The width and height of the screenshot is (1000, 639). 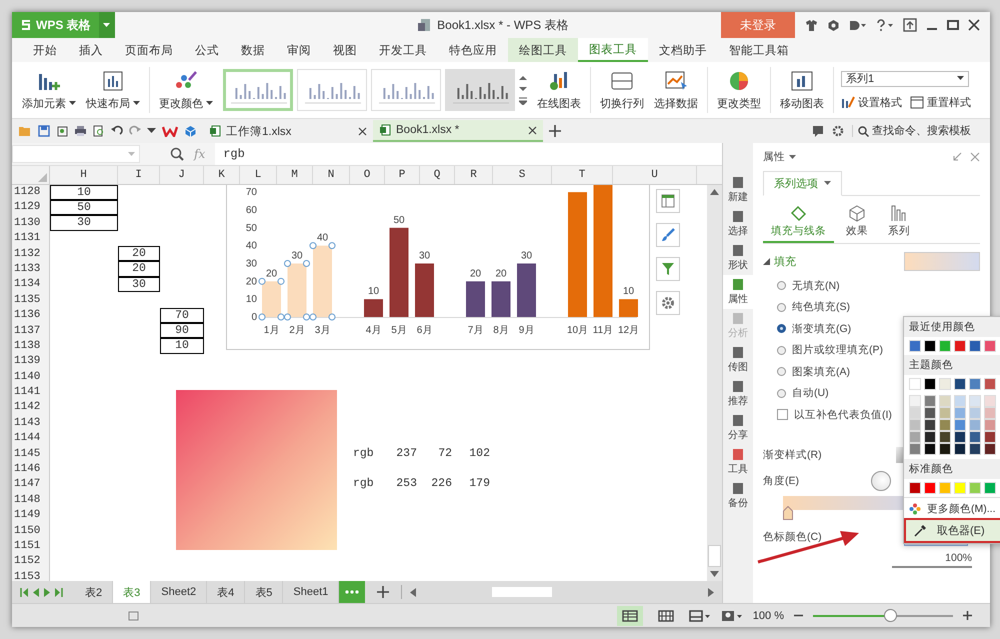 What do you see at coordinates (891, 615) in the screenshot?
I see `zoom-slider-thumb` at bounding box center [891, 615].